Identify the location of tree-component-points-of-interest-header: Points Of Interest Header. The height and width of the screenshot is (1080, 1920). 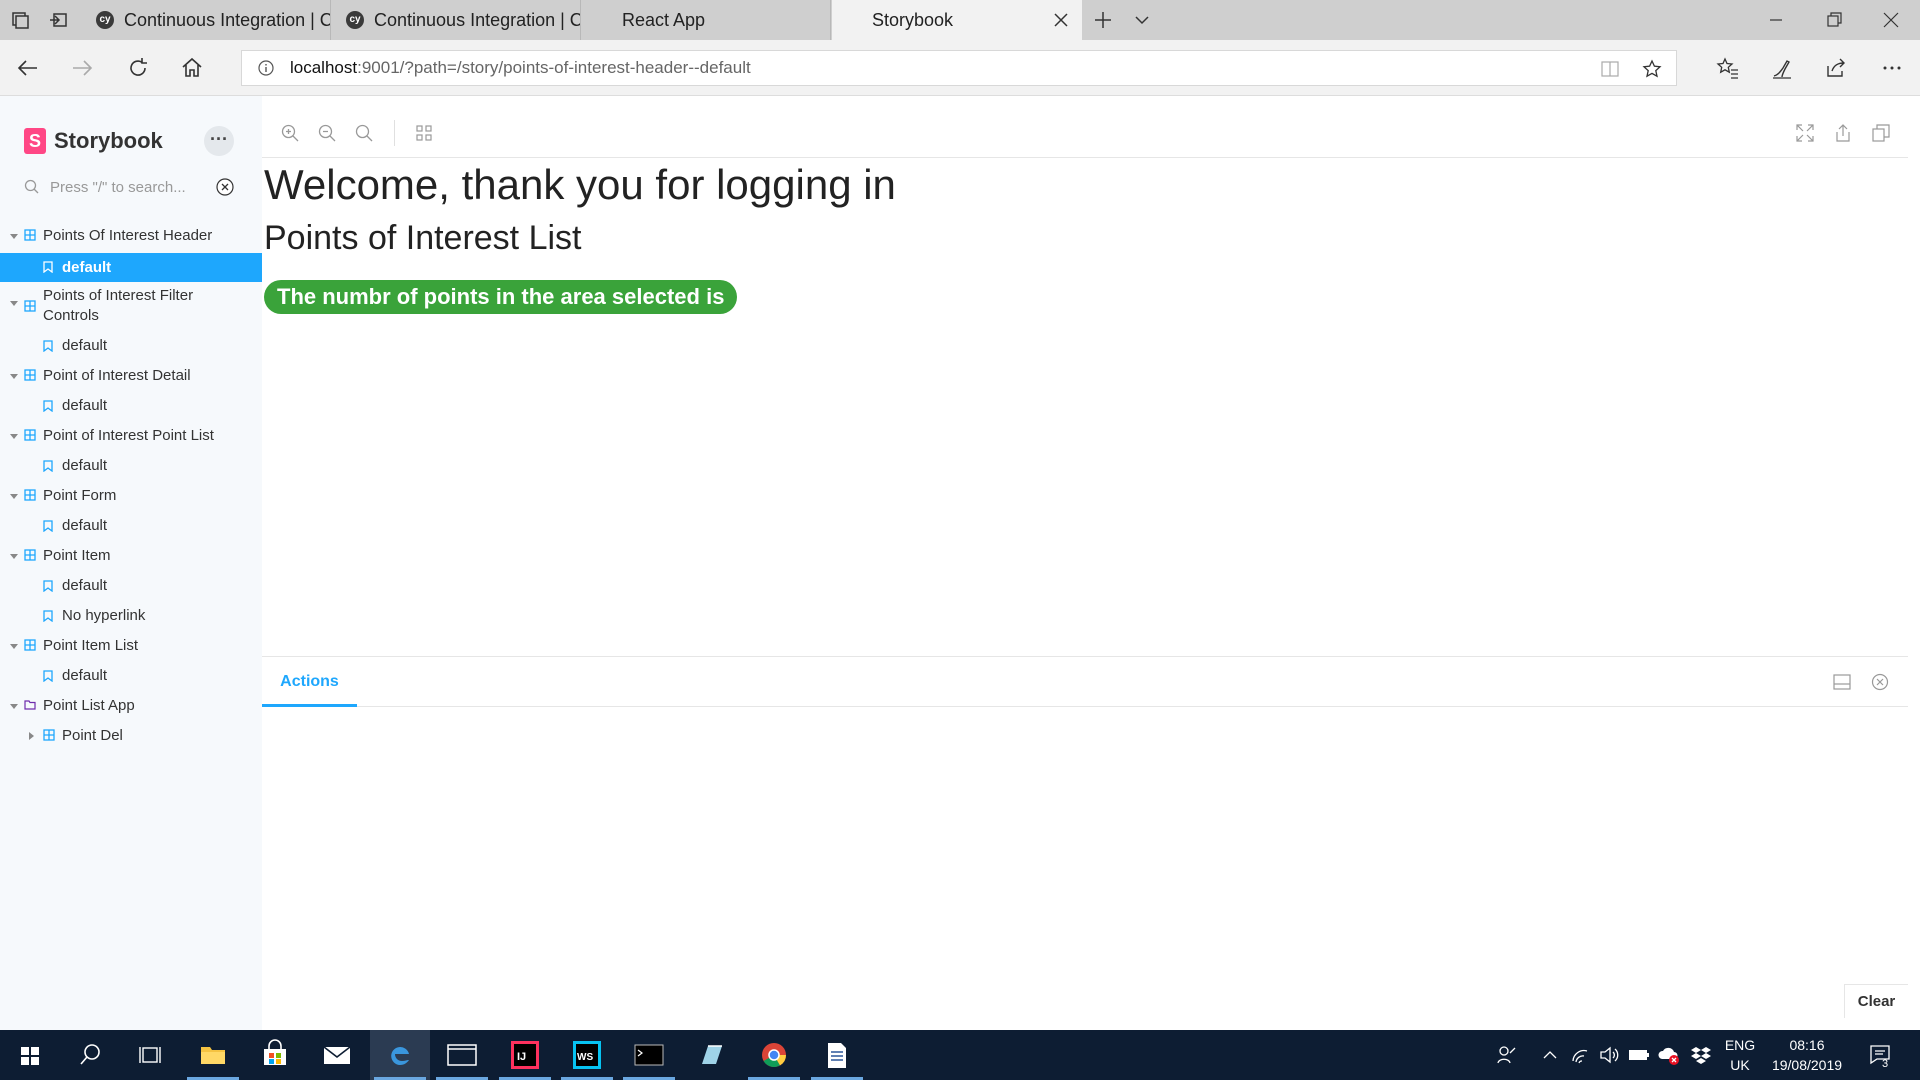
(131, 236).